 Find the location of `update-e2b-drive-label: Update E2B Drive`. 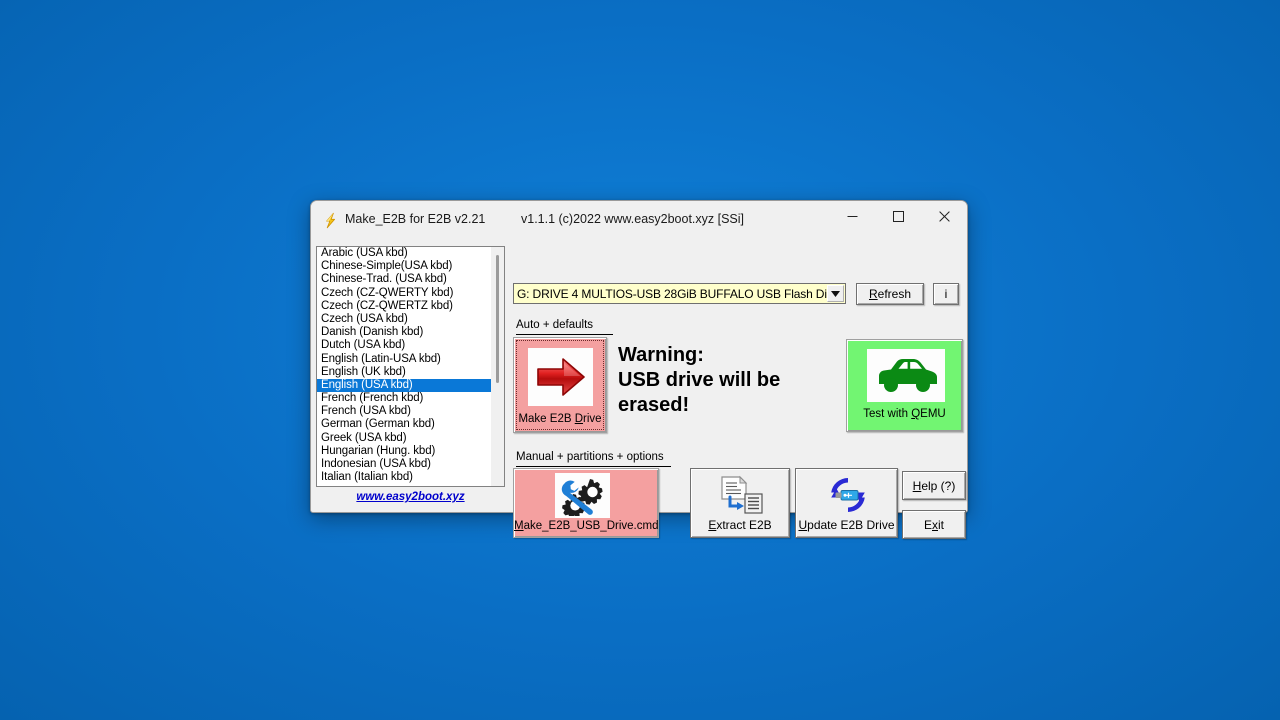

update-e2b-drive-label: Update E2B Drive is located at coordinates (846, 525).